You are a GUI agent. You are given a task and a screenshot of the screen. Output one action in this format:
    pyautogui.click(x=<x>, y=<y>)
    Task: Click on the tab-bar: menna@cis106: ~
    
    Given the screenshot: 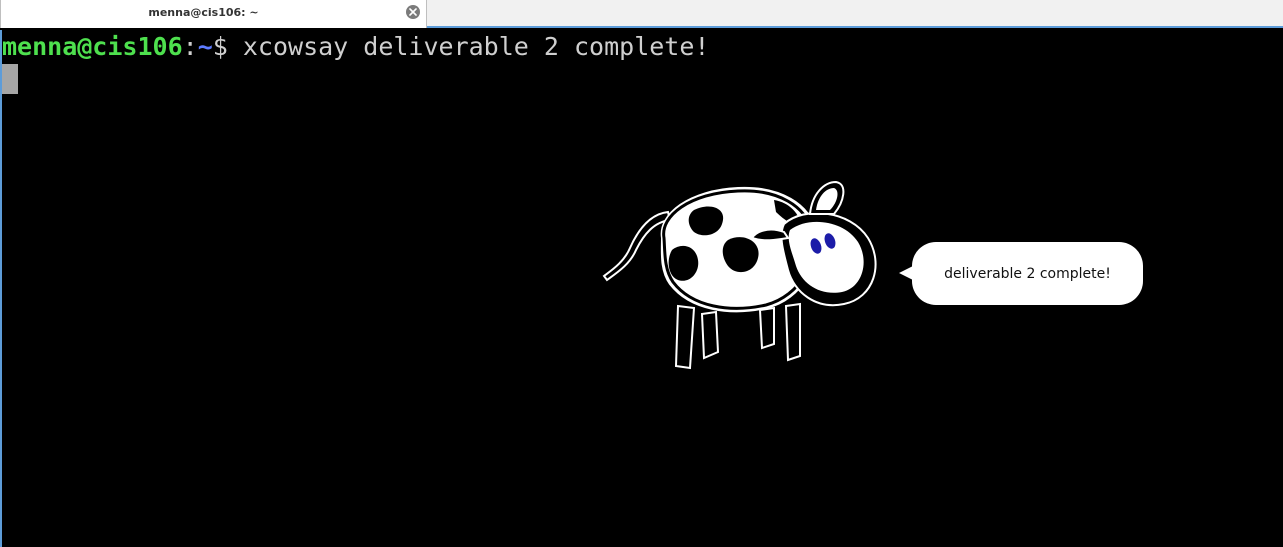 What is the action you would take?
    pyautogui.click(x=641, y=14)
    